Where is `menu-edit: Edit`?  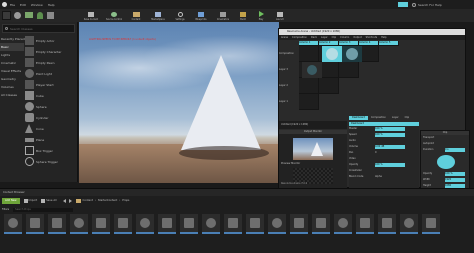
menu-edit: Edit is located at coordinates (23, 5).